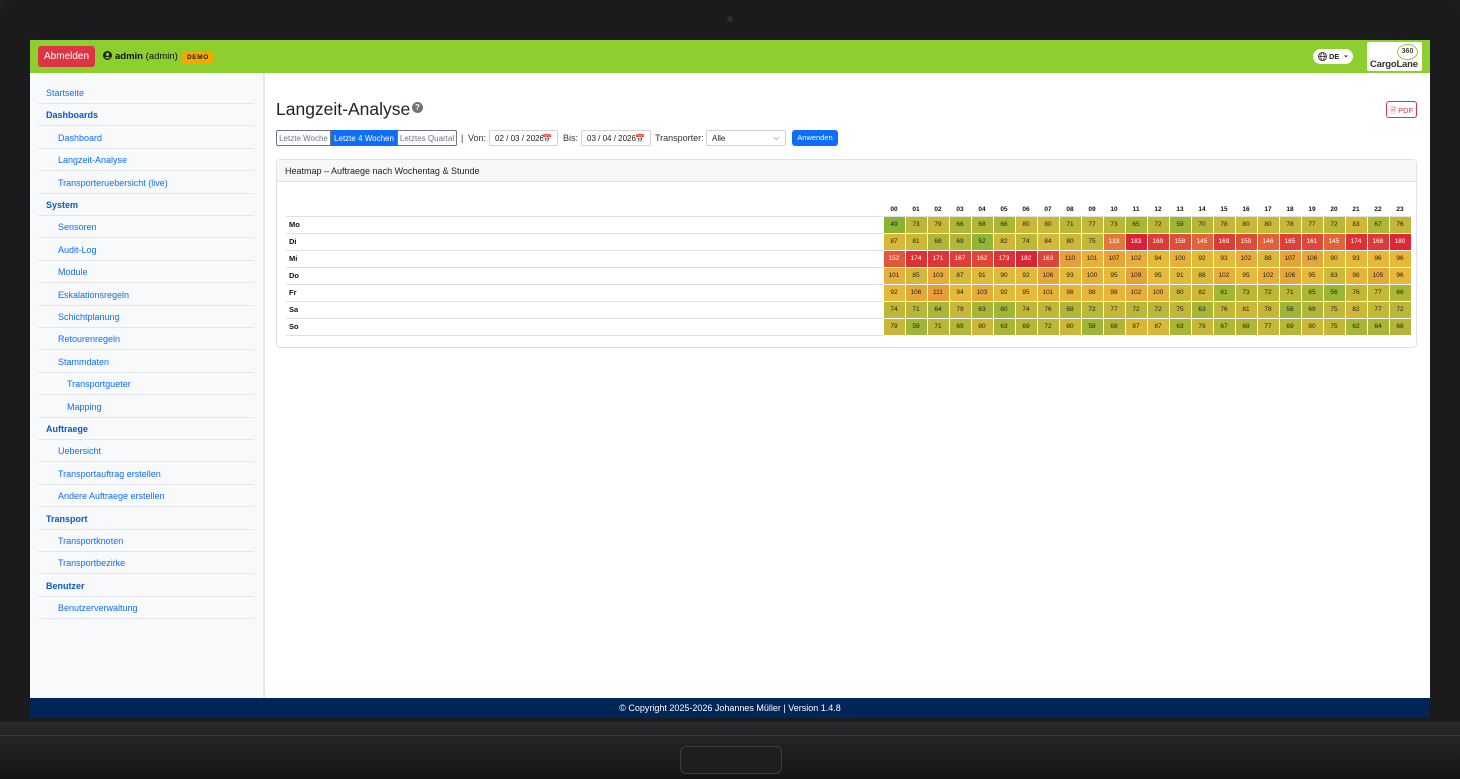  I want to click on heatmap-cell: 75, so click(1334, 326).